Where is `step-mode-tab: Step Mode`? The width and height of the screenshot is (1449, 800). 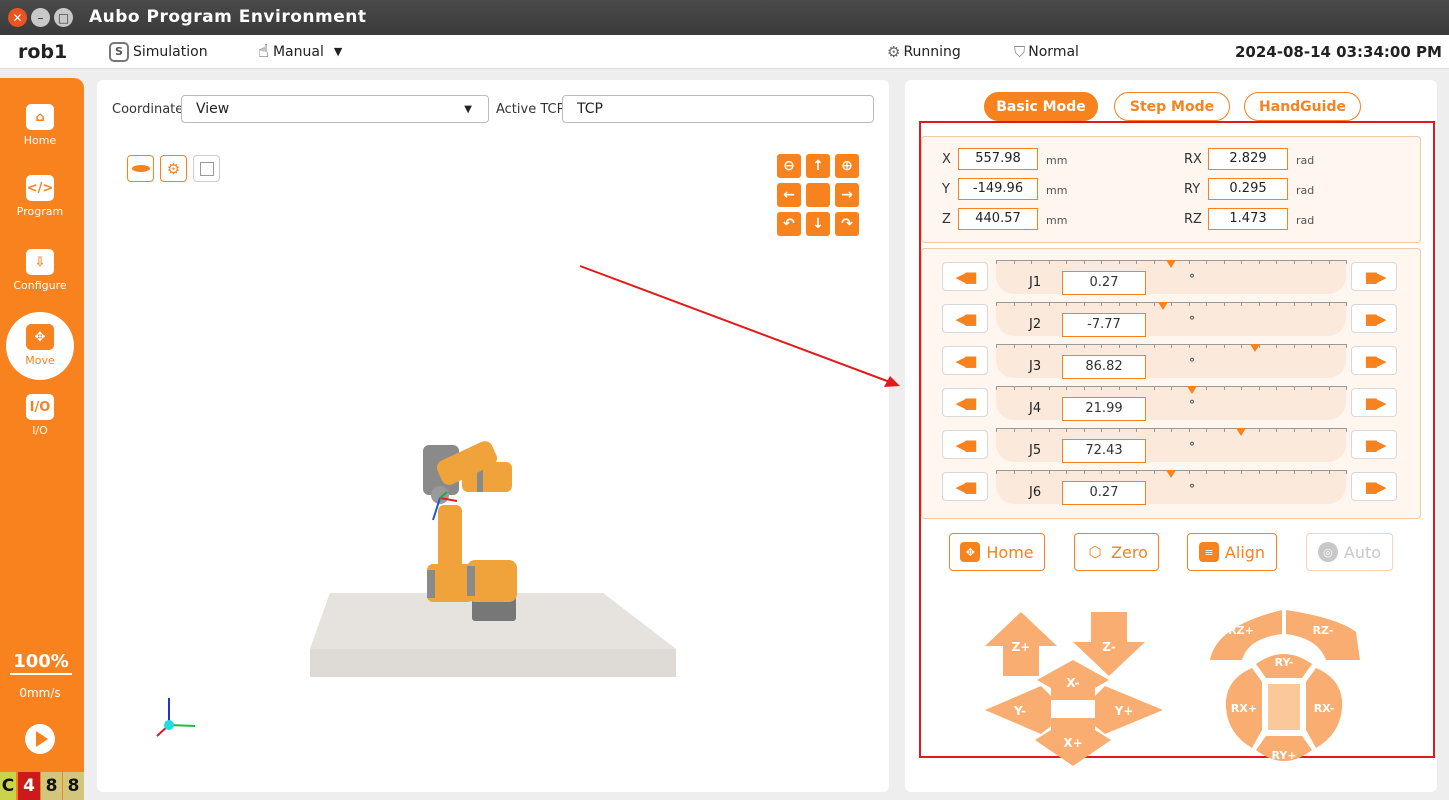
step-mode-tab: Step Mode is located at coordinates (1172, 106).